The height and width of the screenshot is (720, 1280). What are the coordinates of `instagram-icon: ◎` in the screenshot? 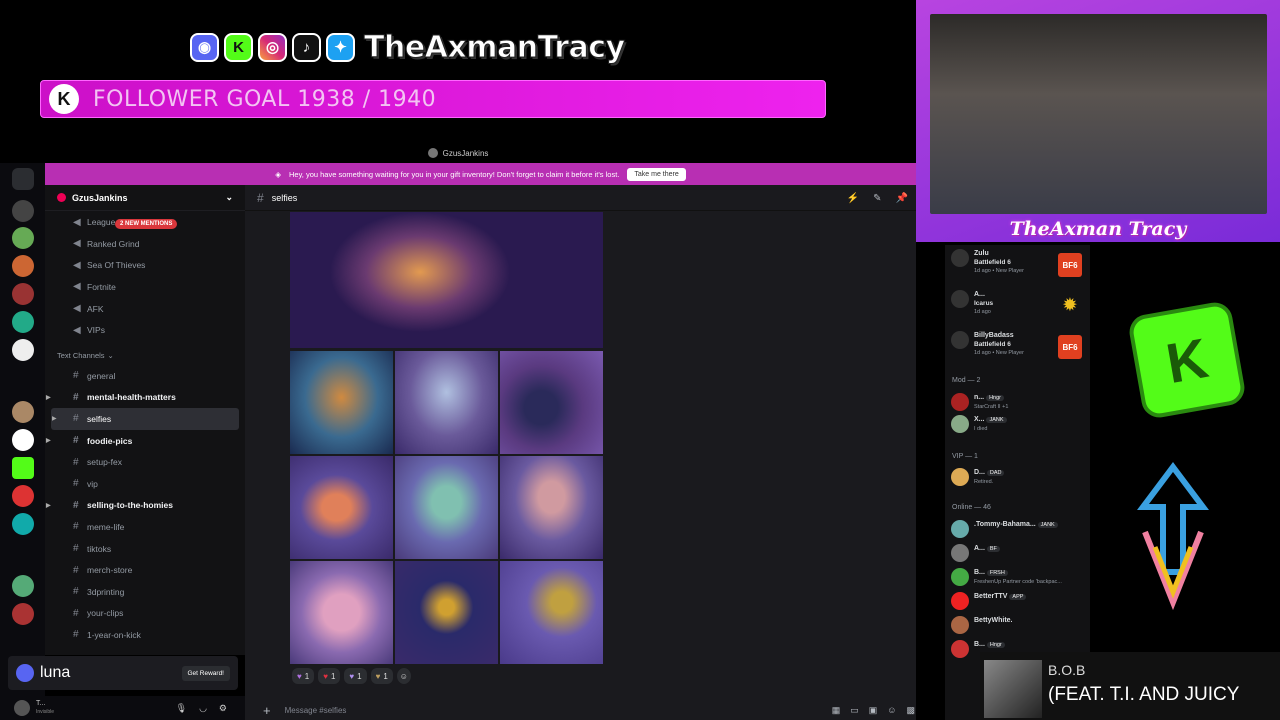 It's located at (272, 47).